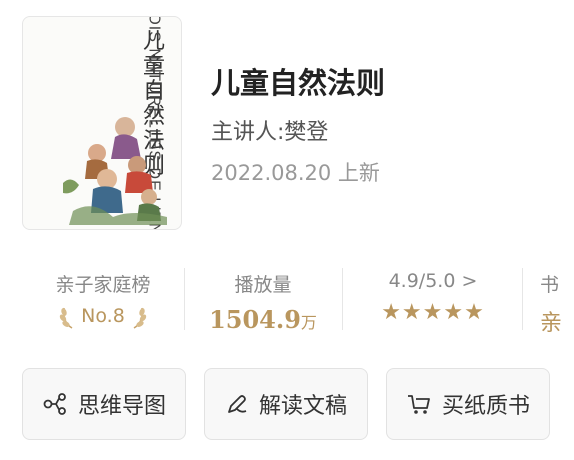 This screenshot has height=460, width=574. I want to click on speaker-label: 主讲人:樊登, so click(270, 132).